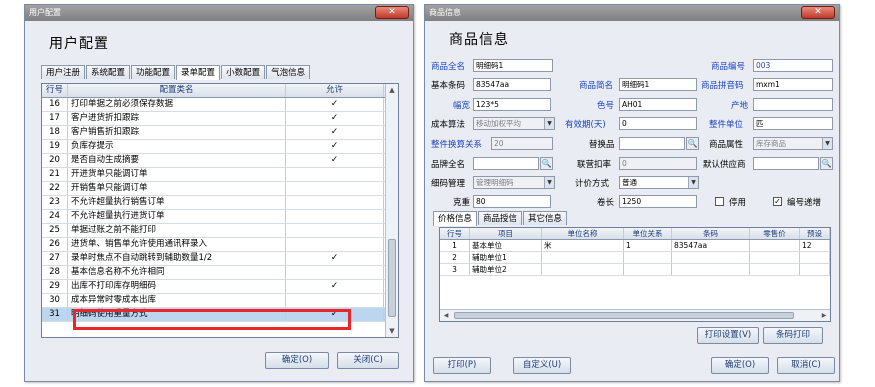 The image size is (875, 387). I want to click on roll-length-field: 1250, so click(658, 201).